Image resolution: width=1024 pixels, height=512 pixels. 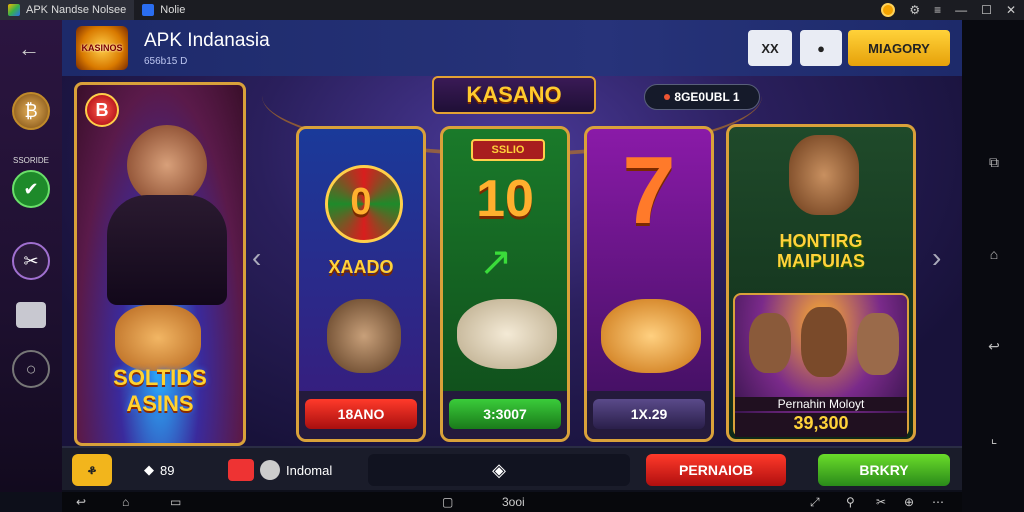 I want to click on featured-value: 39,300, so click(x=821, y=425).